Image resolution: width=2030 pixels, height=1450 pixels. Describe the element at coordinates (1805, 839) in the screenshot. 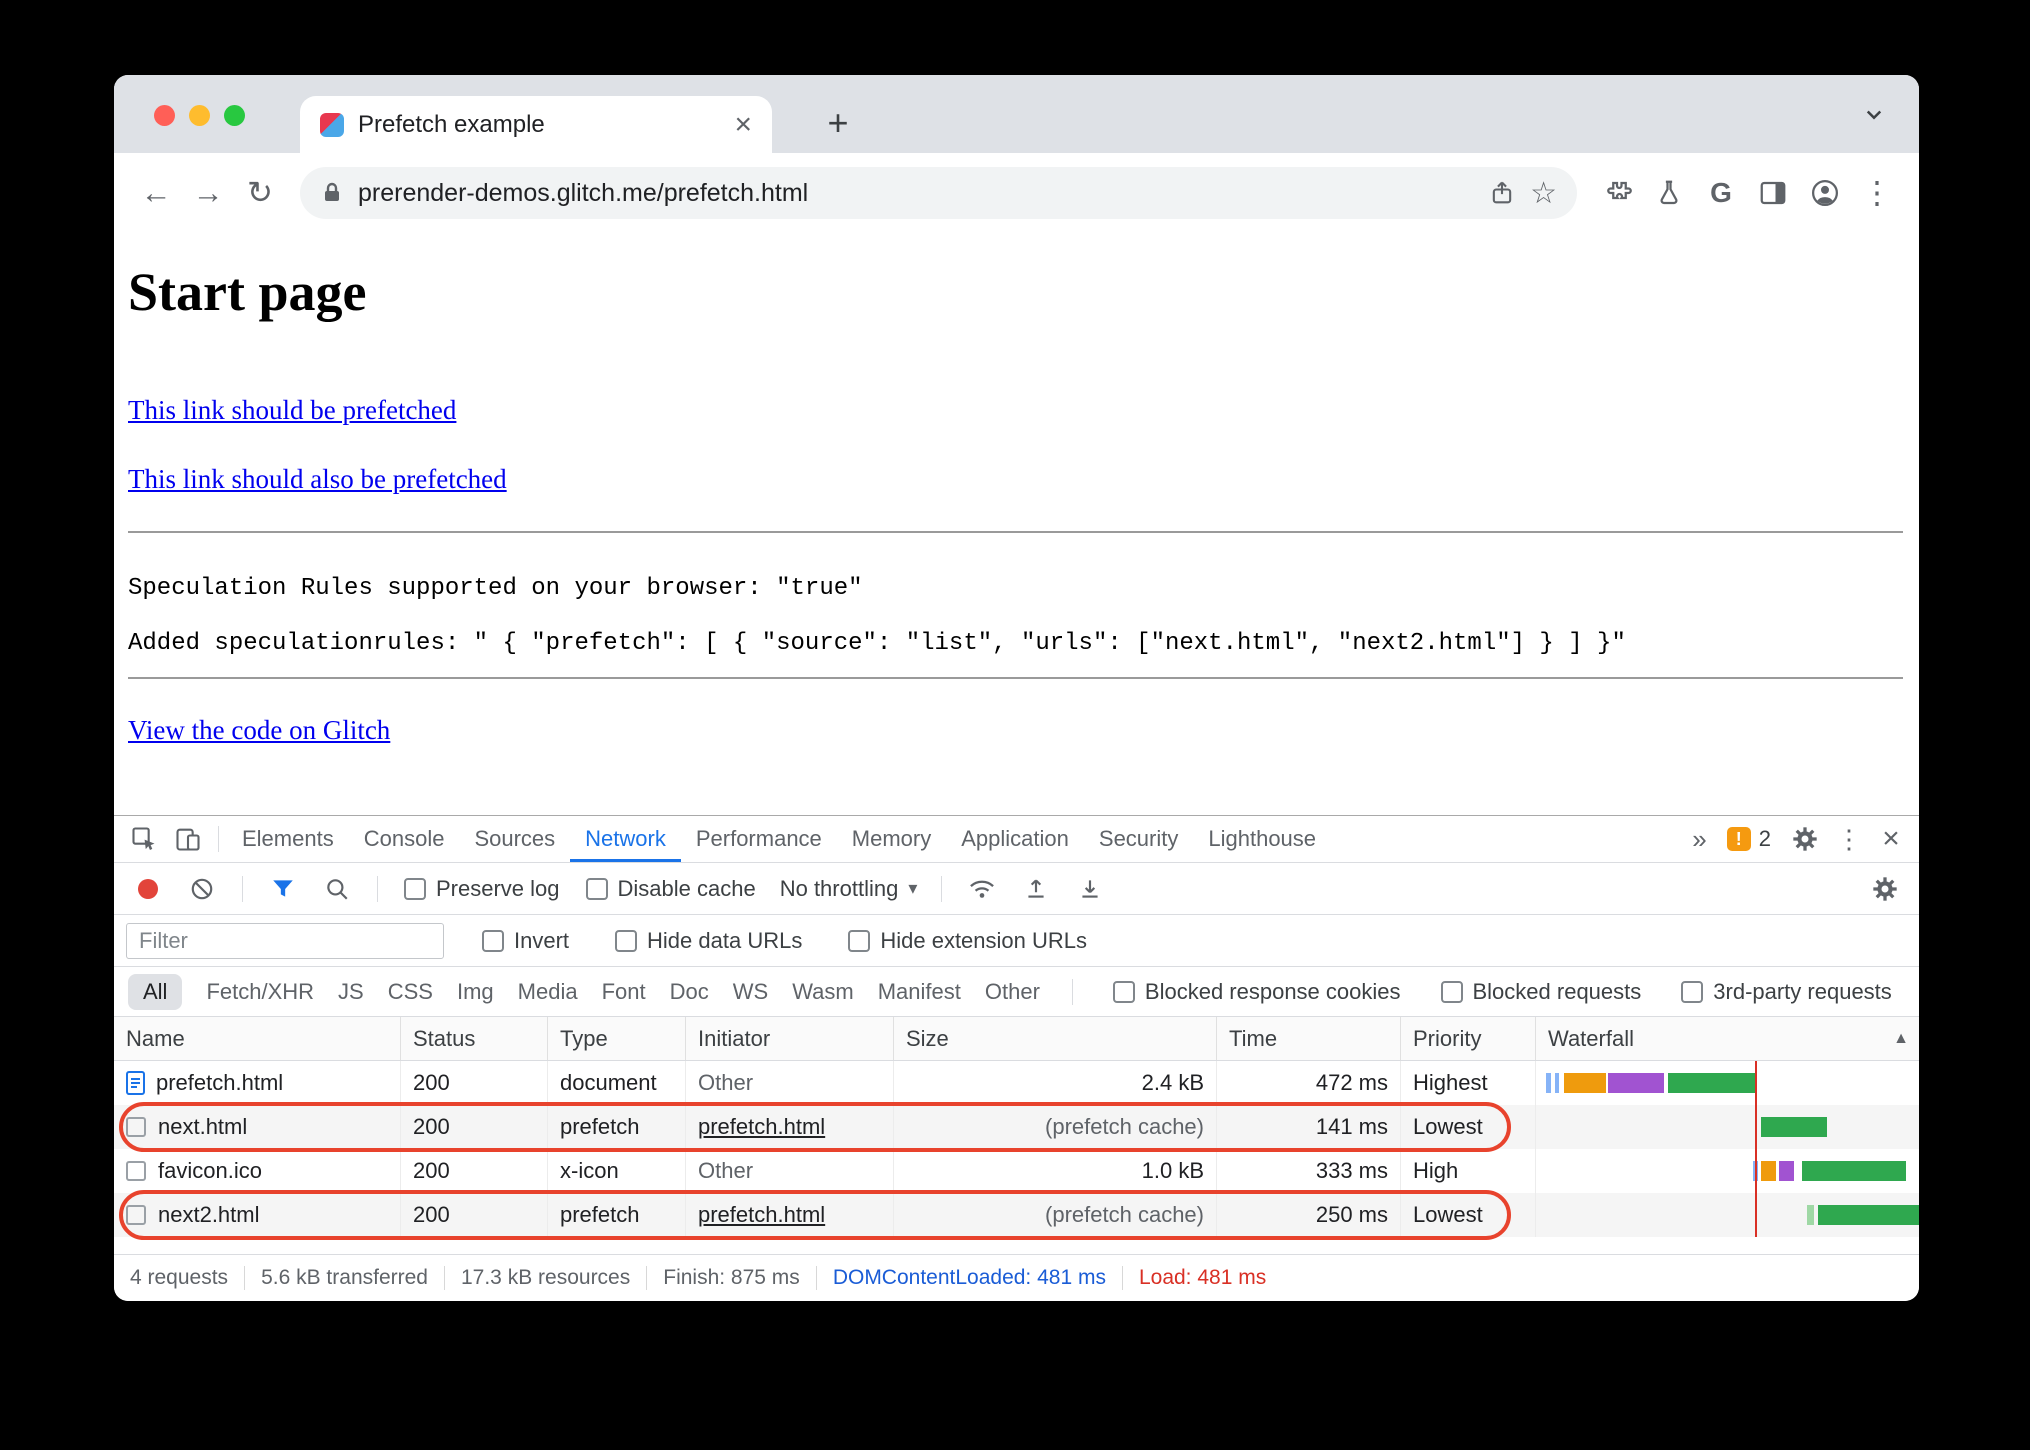

I see `devtools-settings-gear-icon` at that location.